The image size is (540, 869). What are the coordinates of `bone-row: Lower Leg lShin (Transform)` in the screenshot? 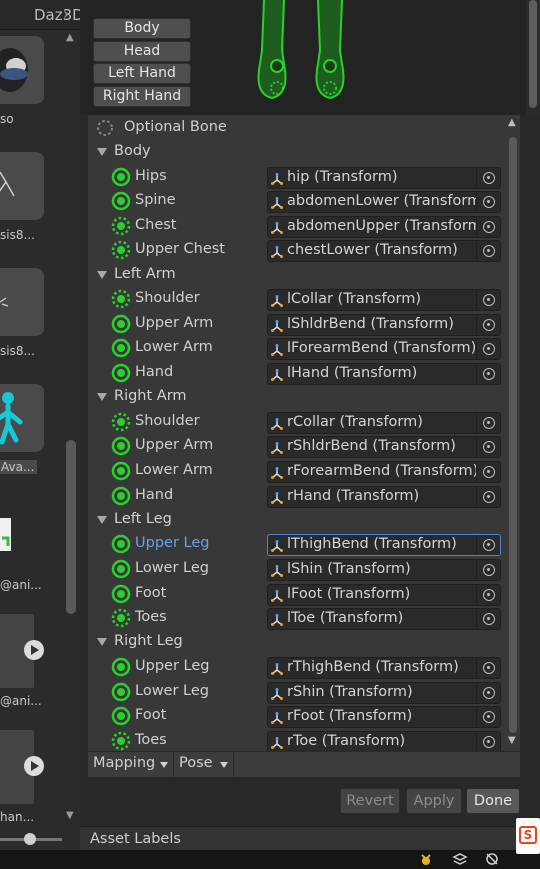 It's located at (297, 570).